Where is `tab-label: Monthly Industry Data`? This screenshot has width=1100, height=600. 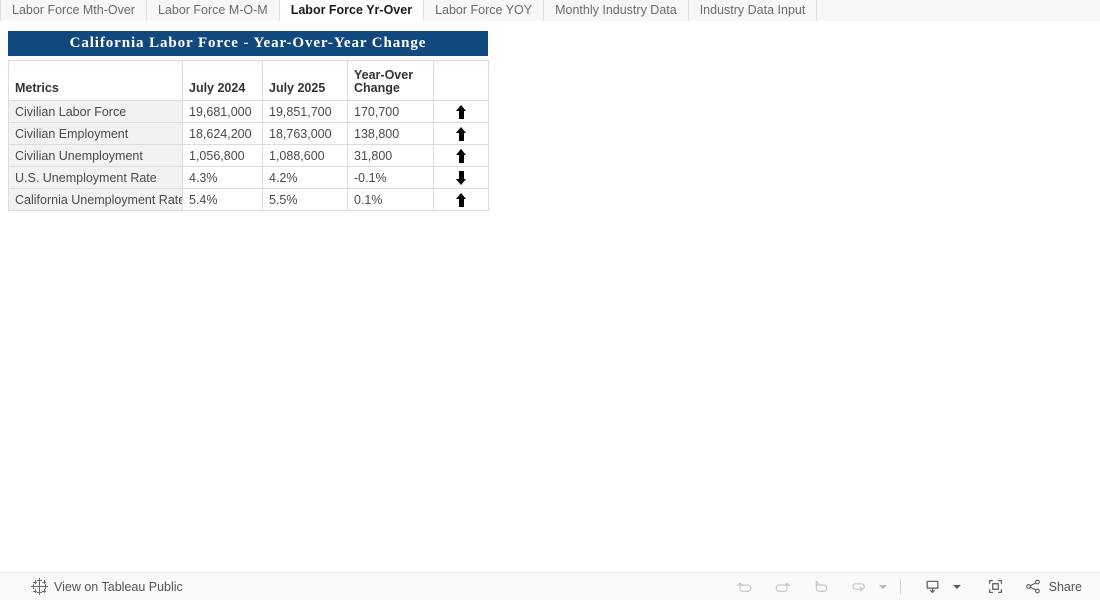
tab-label: Monthly Industry Data is located at coordinates (616, 10).